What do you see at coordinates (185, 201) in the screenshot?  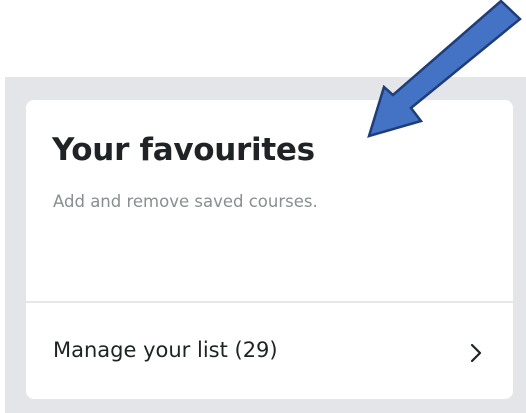 I see `card-subtitle: Add and remove saved courses.` at bounding box center [185, 201].